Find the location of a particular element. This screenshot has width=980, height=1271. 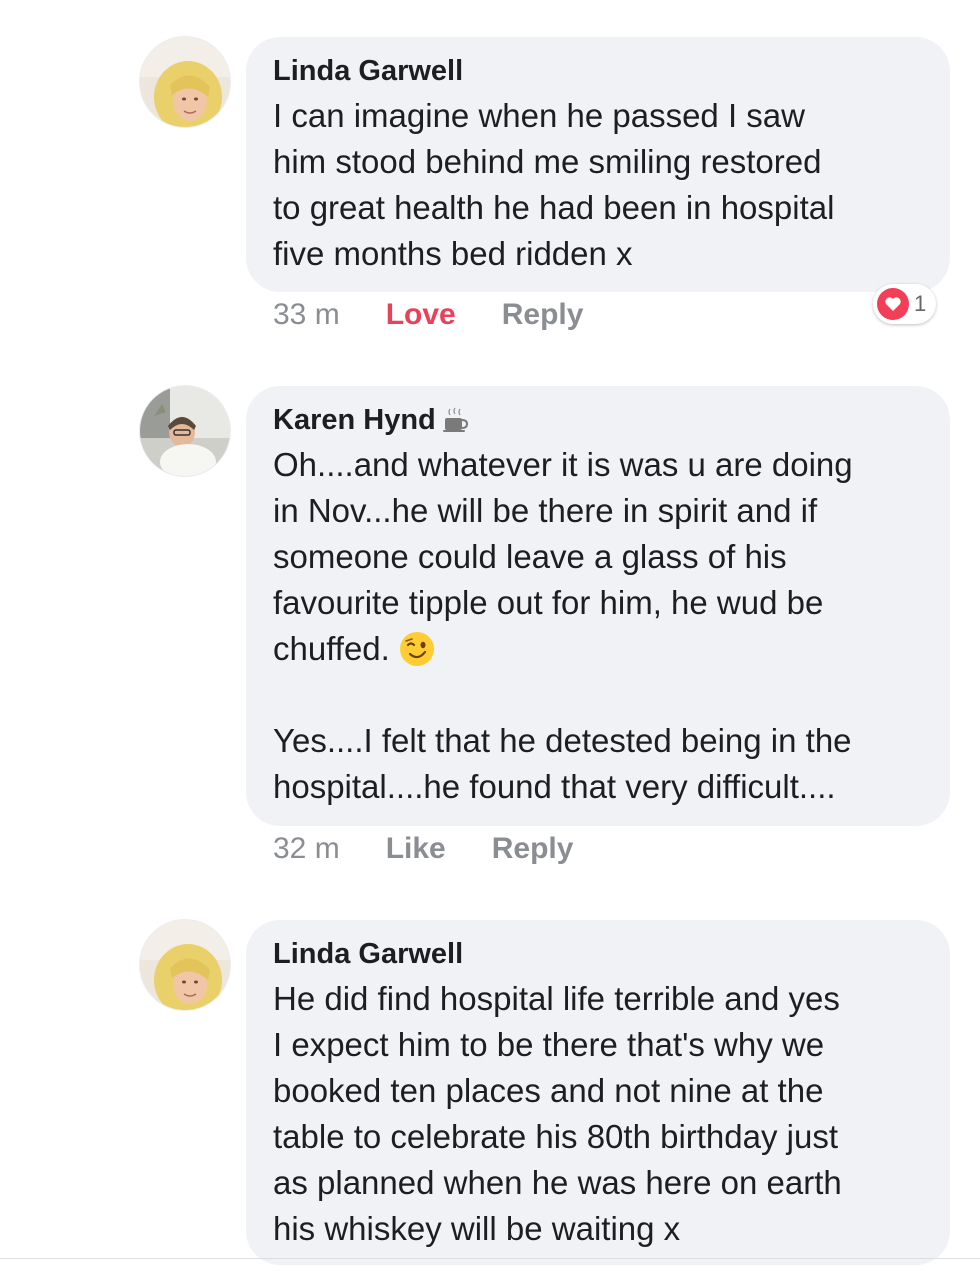

comment-timestamp: 32 m is located at coordinates (306, 849).